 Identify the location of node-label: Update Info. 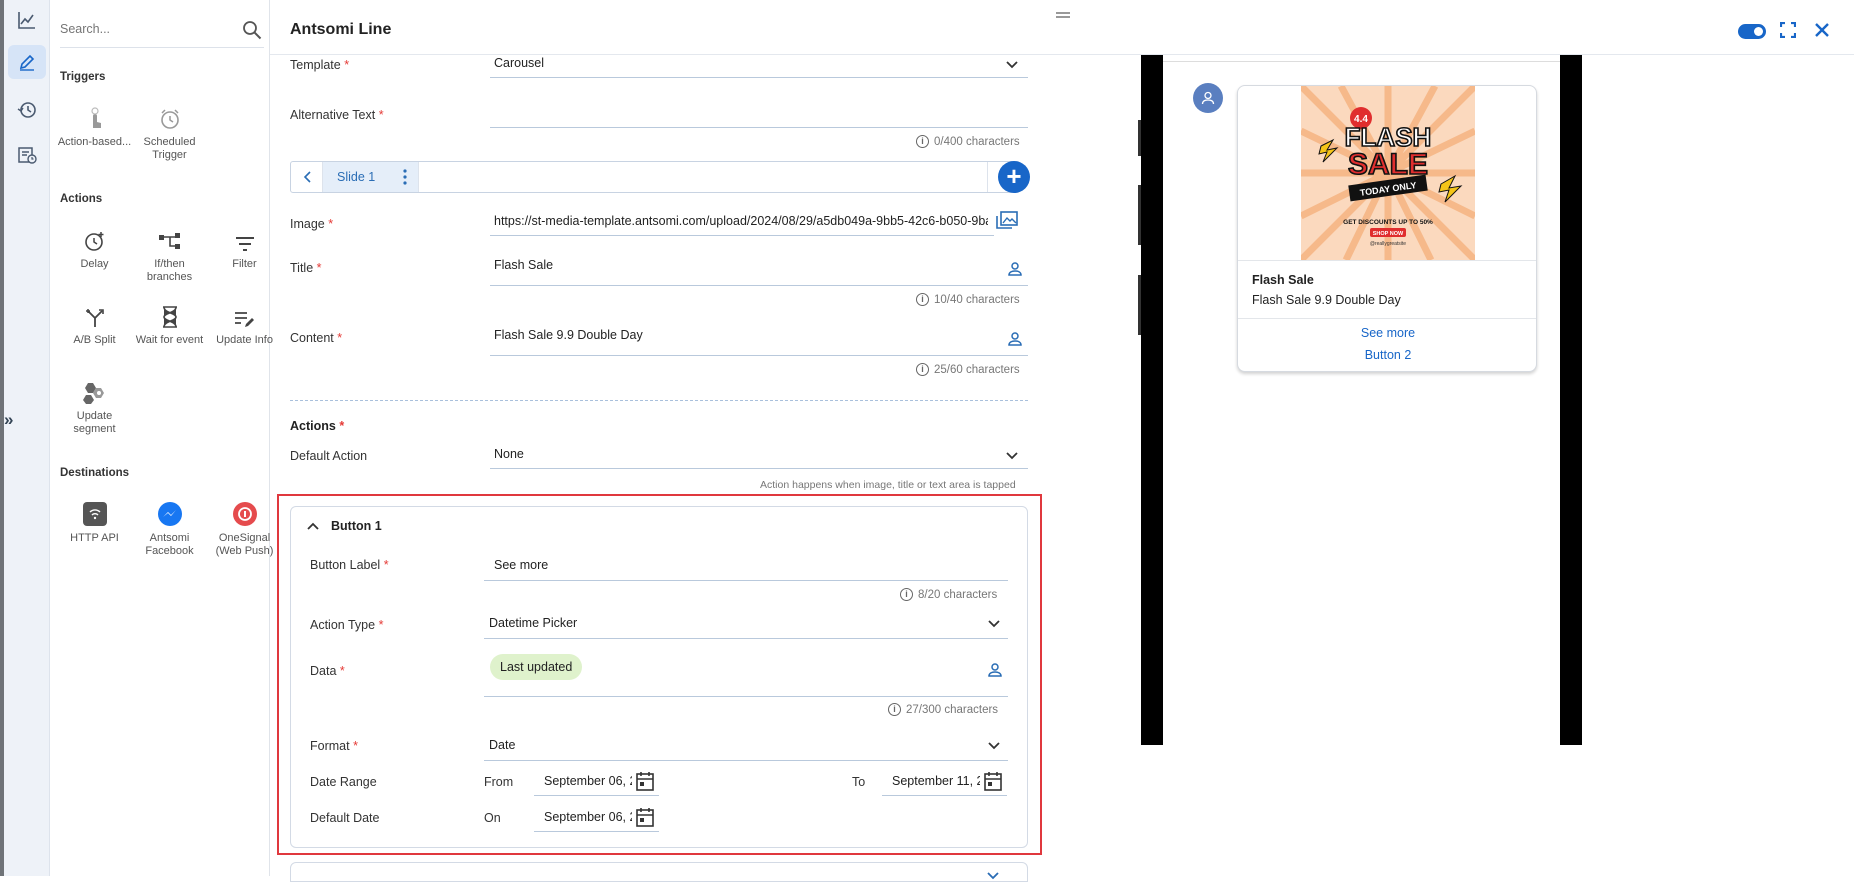
(244, 340).